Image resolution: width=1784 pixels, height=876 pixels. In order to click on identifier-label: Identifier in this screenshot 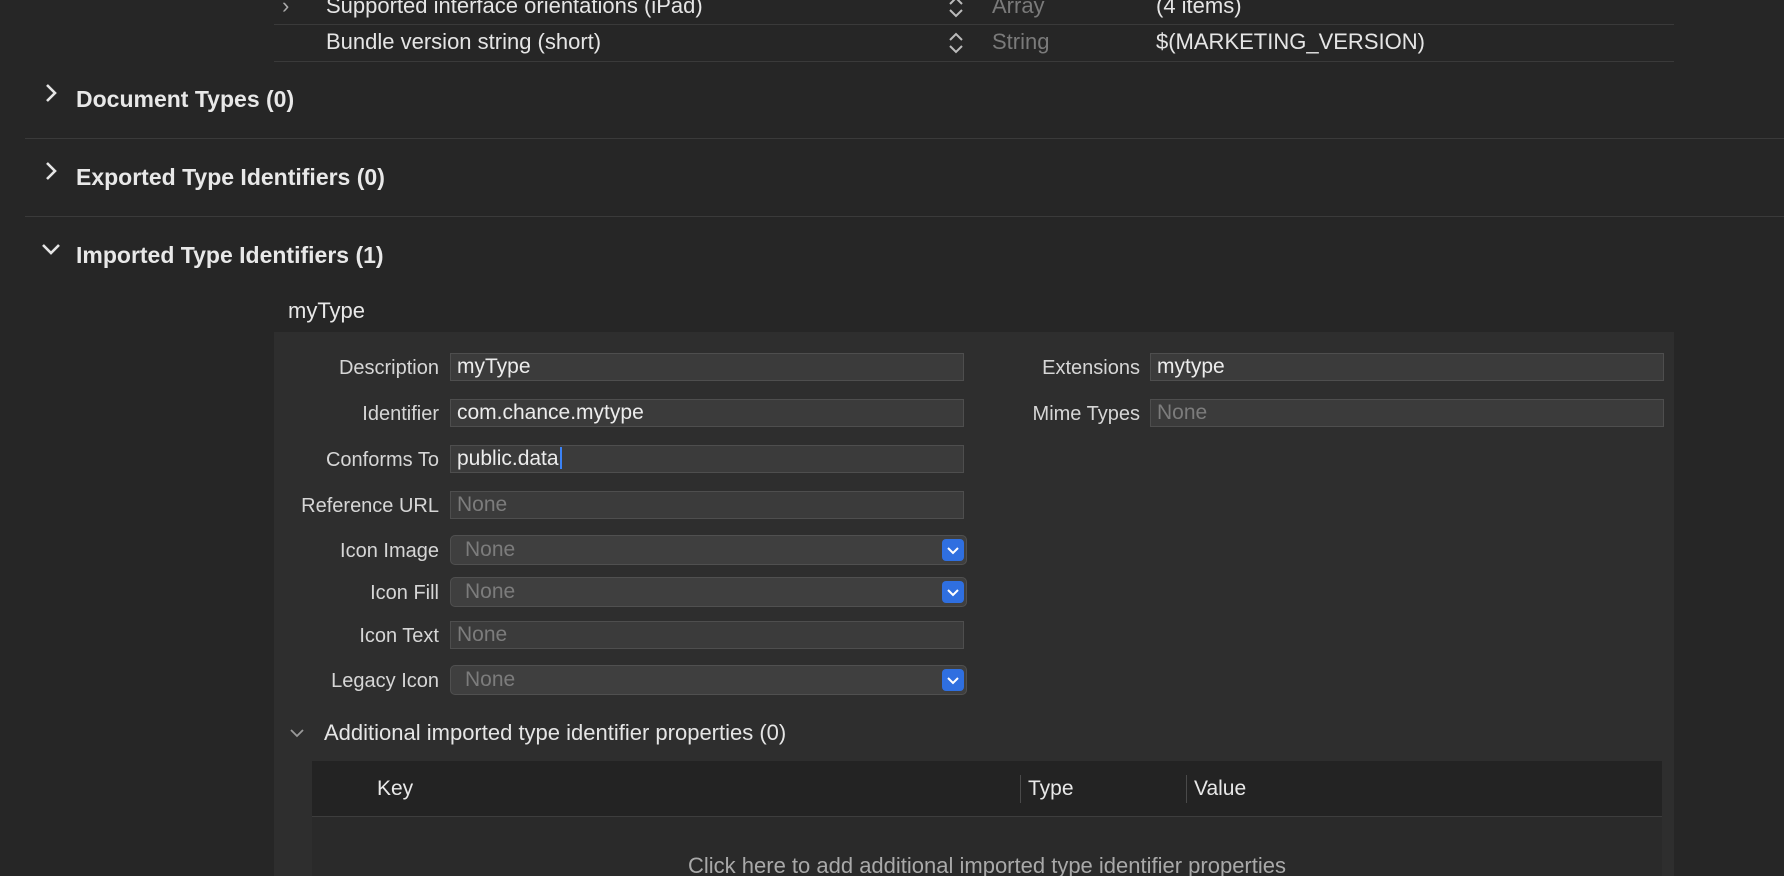, I will do `click(400, 414)`.